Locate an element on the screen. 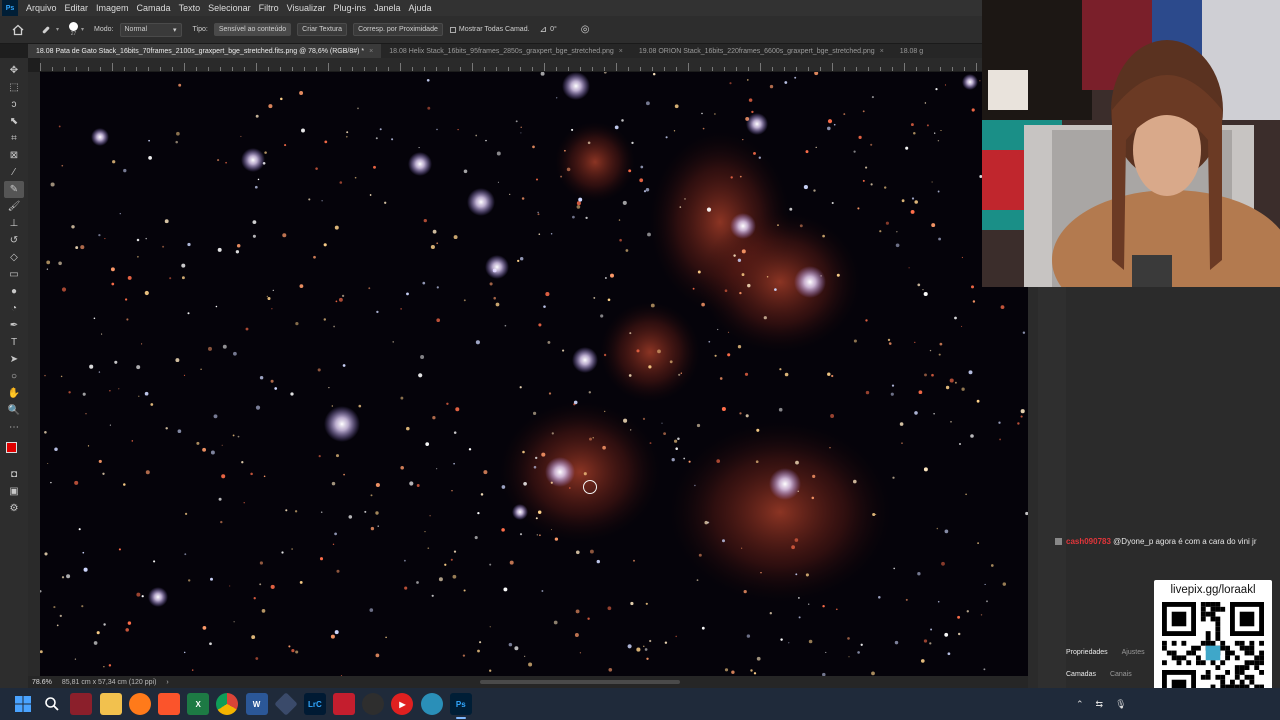 The width and height of the screenshot is (1280, 720). quick-select-tool-icon: ⬉ is located at coordinates (14, 121).